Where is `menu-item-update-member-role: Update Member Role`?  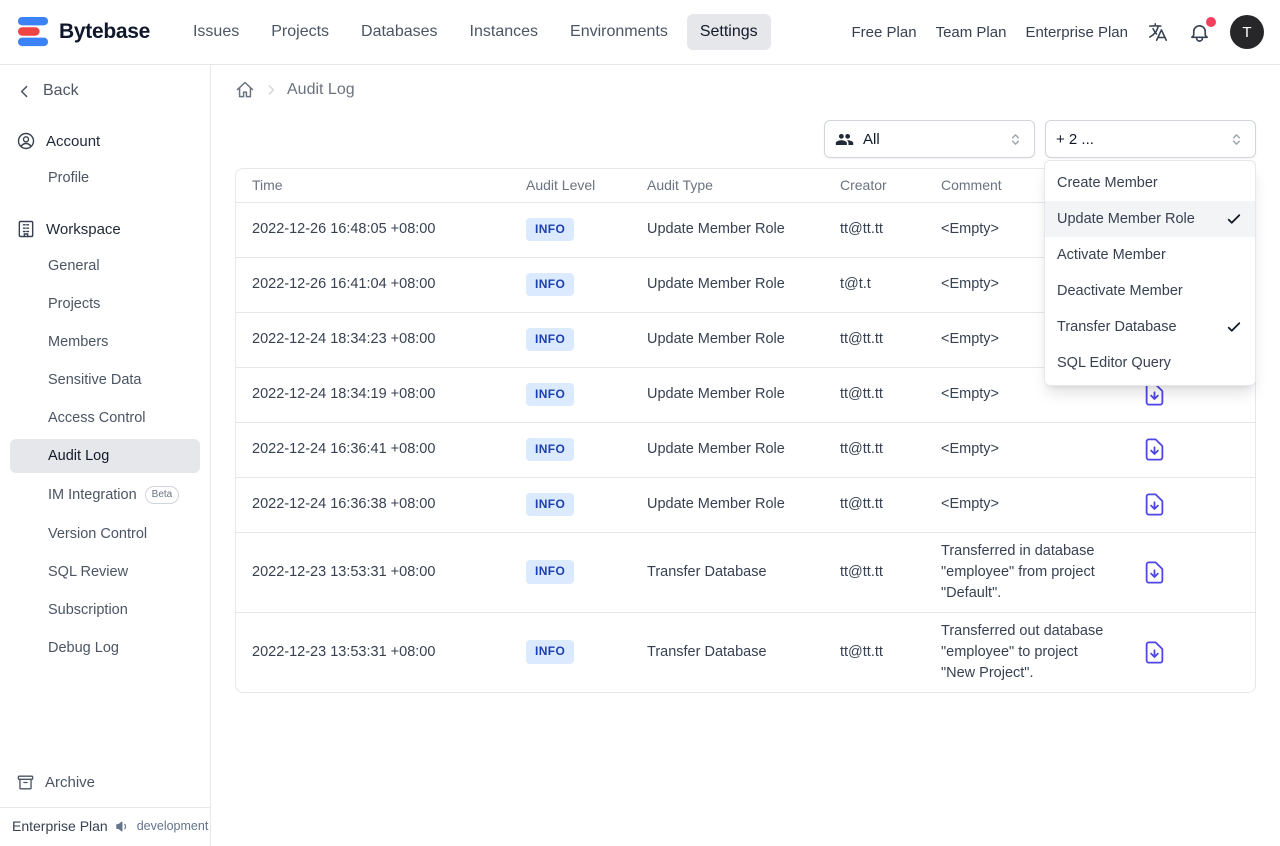
menu-item-update-member-role: Update Member Role is located at coordinates (1150, 219).